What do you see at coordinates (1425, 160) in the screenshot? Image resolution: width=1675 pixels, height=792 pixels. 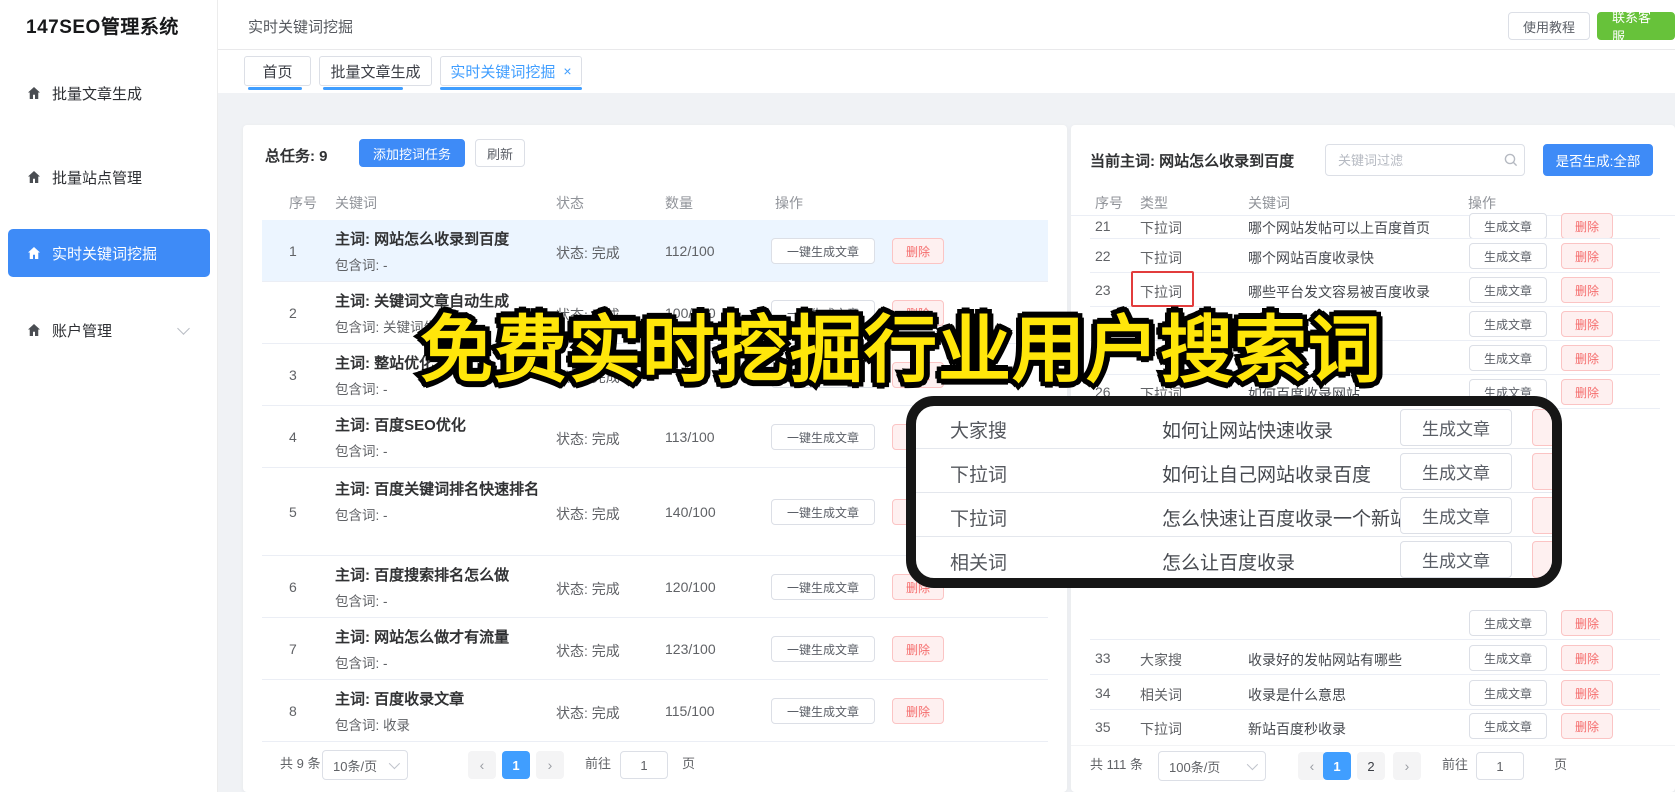 I see `keyword-filter-input` at bounding box center [1425, 160].